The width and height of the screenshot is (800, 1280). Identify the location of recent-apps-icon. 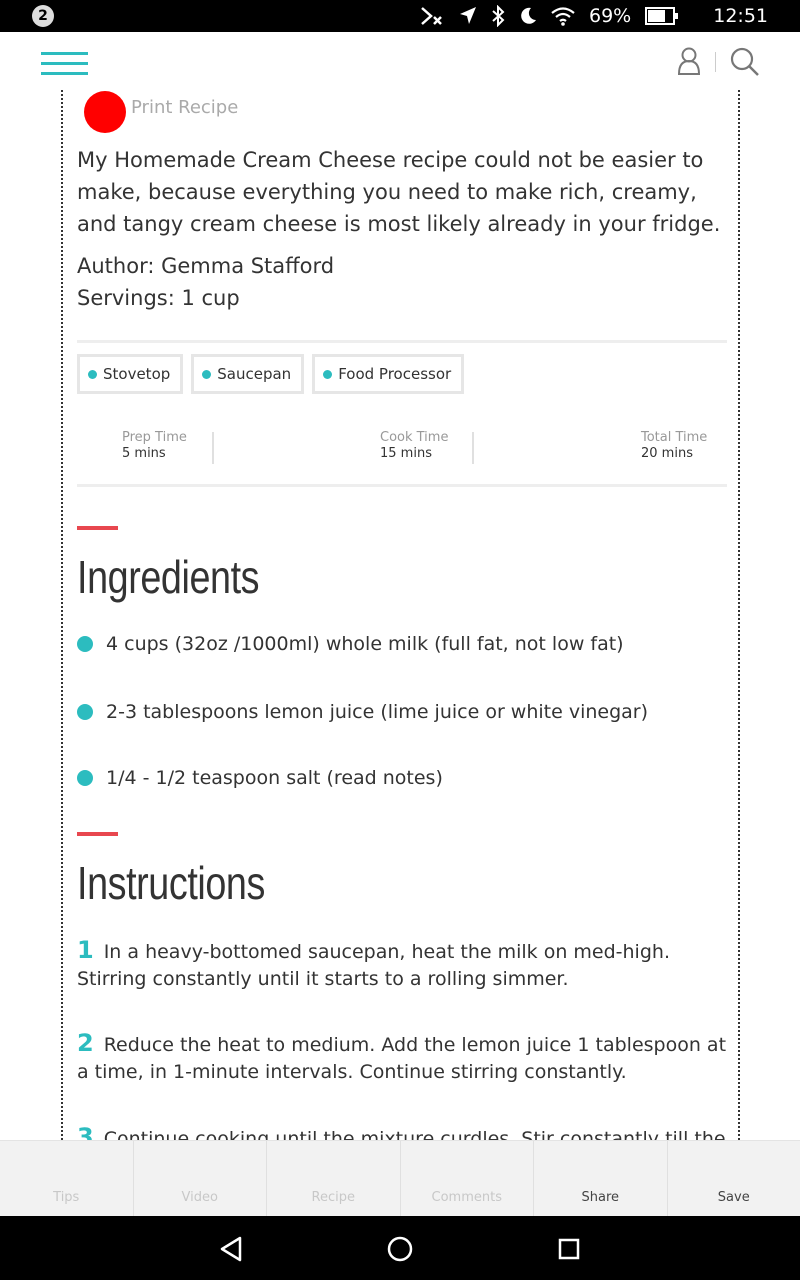
(569, 1251).